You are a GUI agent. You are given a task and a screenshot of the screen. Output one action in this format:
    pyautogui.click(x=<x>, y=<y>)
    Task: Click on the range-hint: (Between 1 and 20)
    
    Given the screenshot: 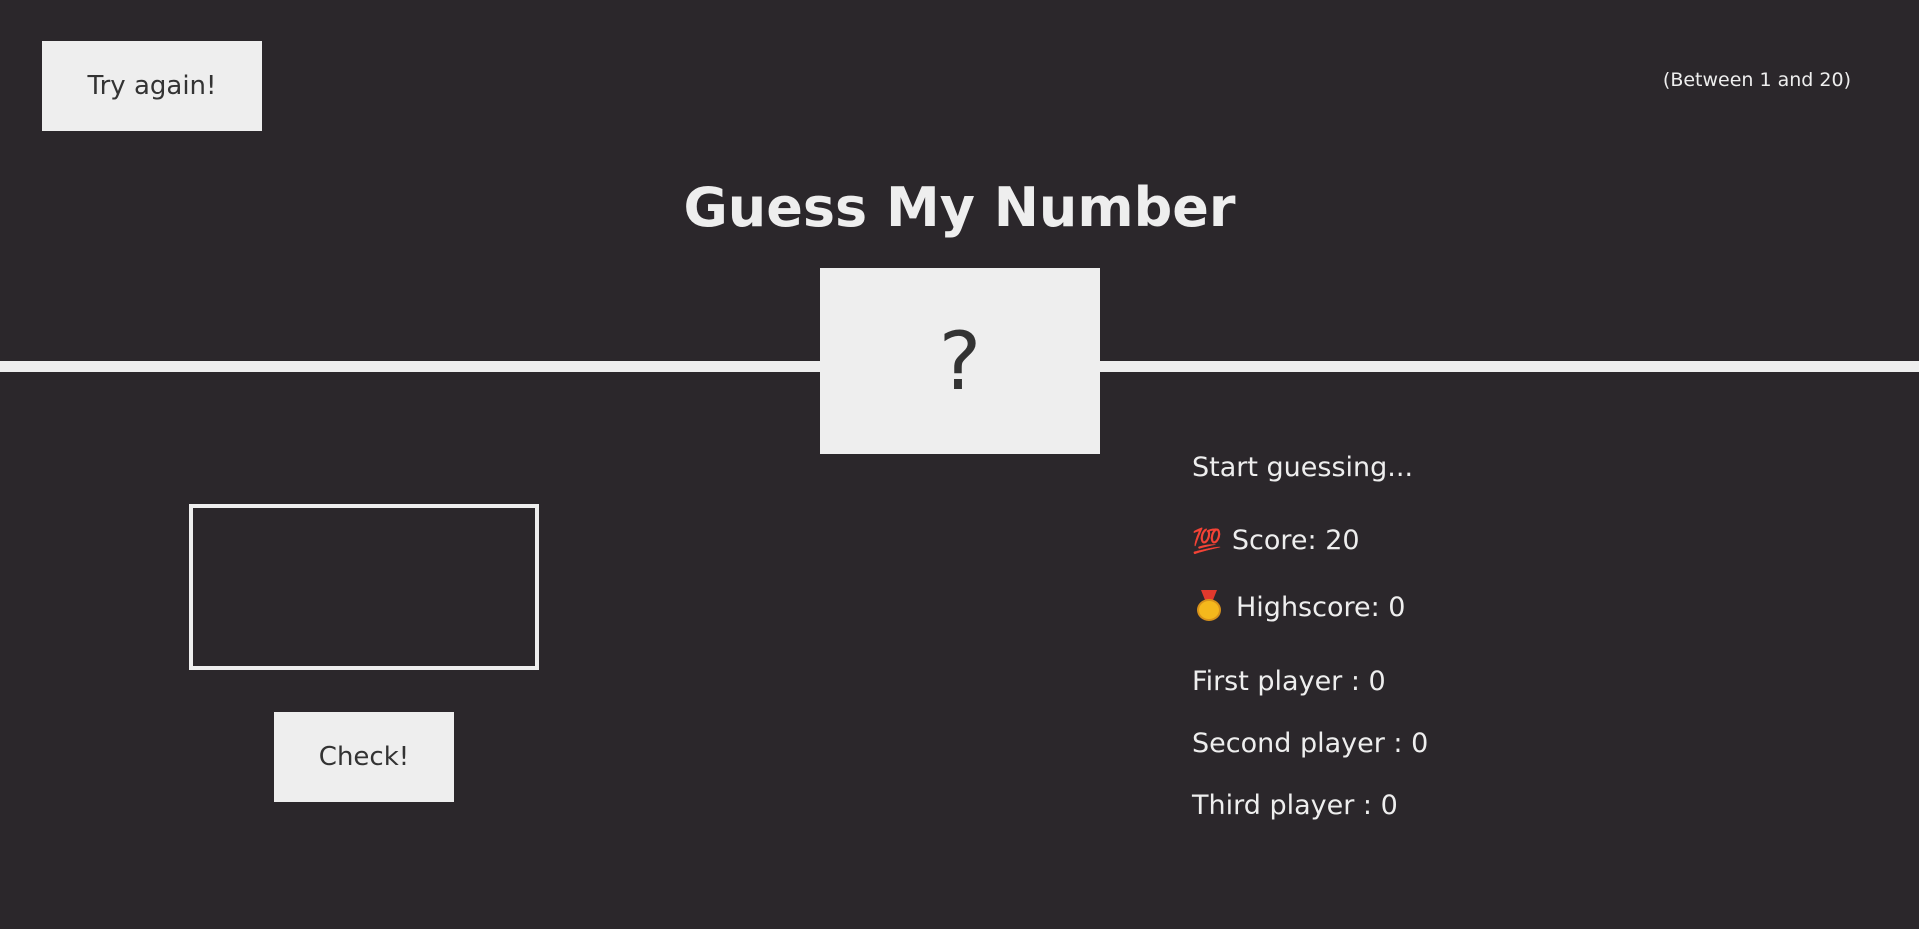 What is the action you would take?
    pyautogui.click(x=1756, y=80)
    